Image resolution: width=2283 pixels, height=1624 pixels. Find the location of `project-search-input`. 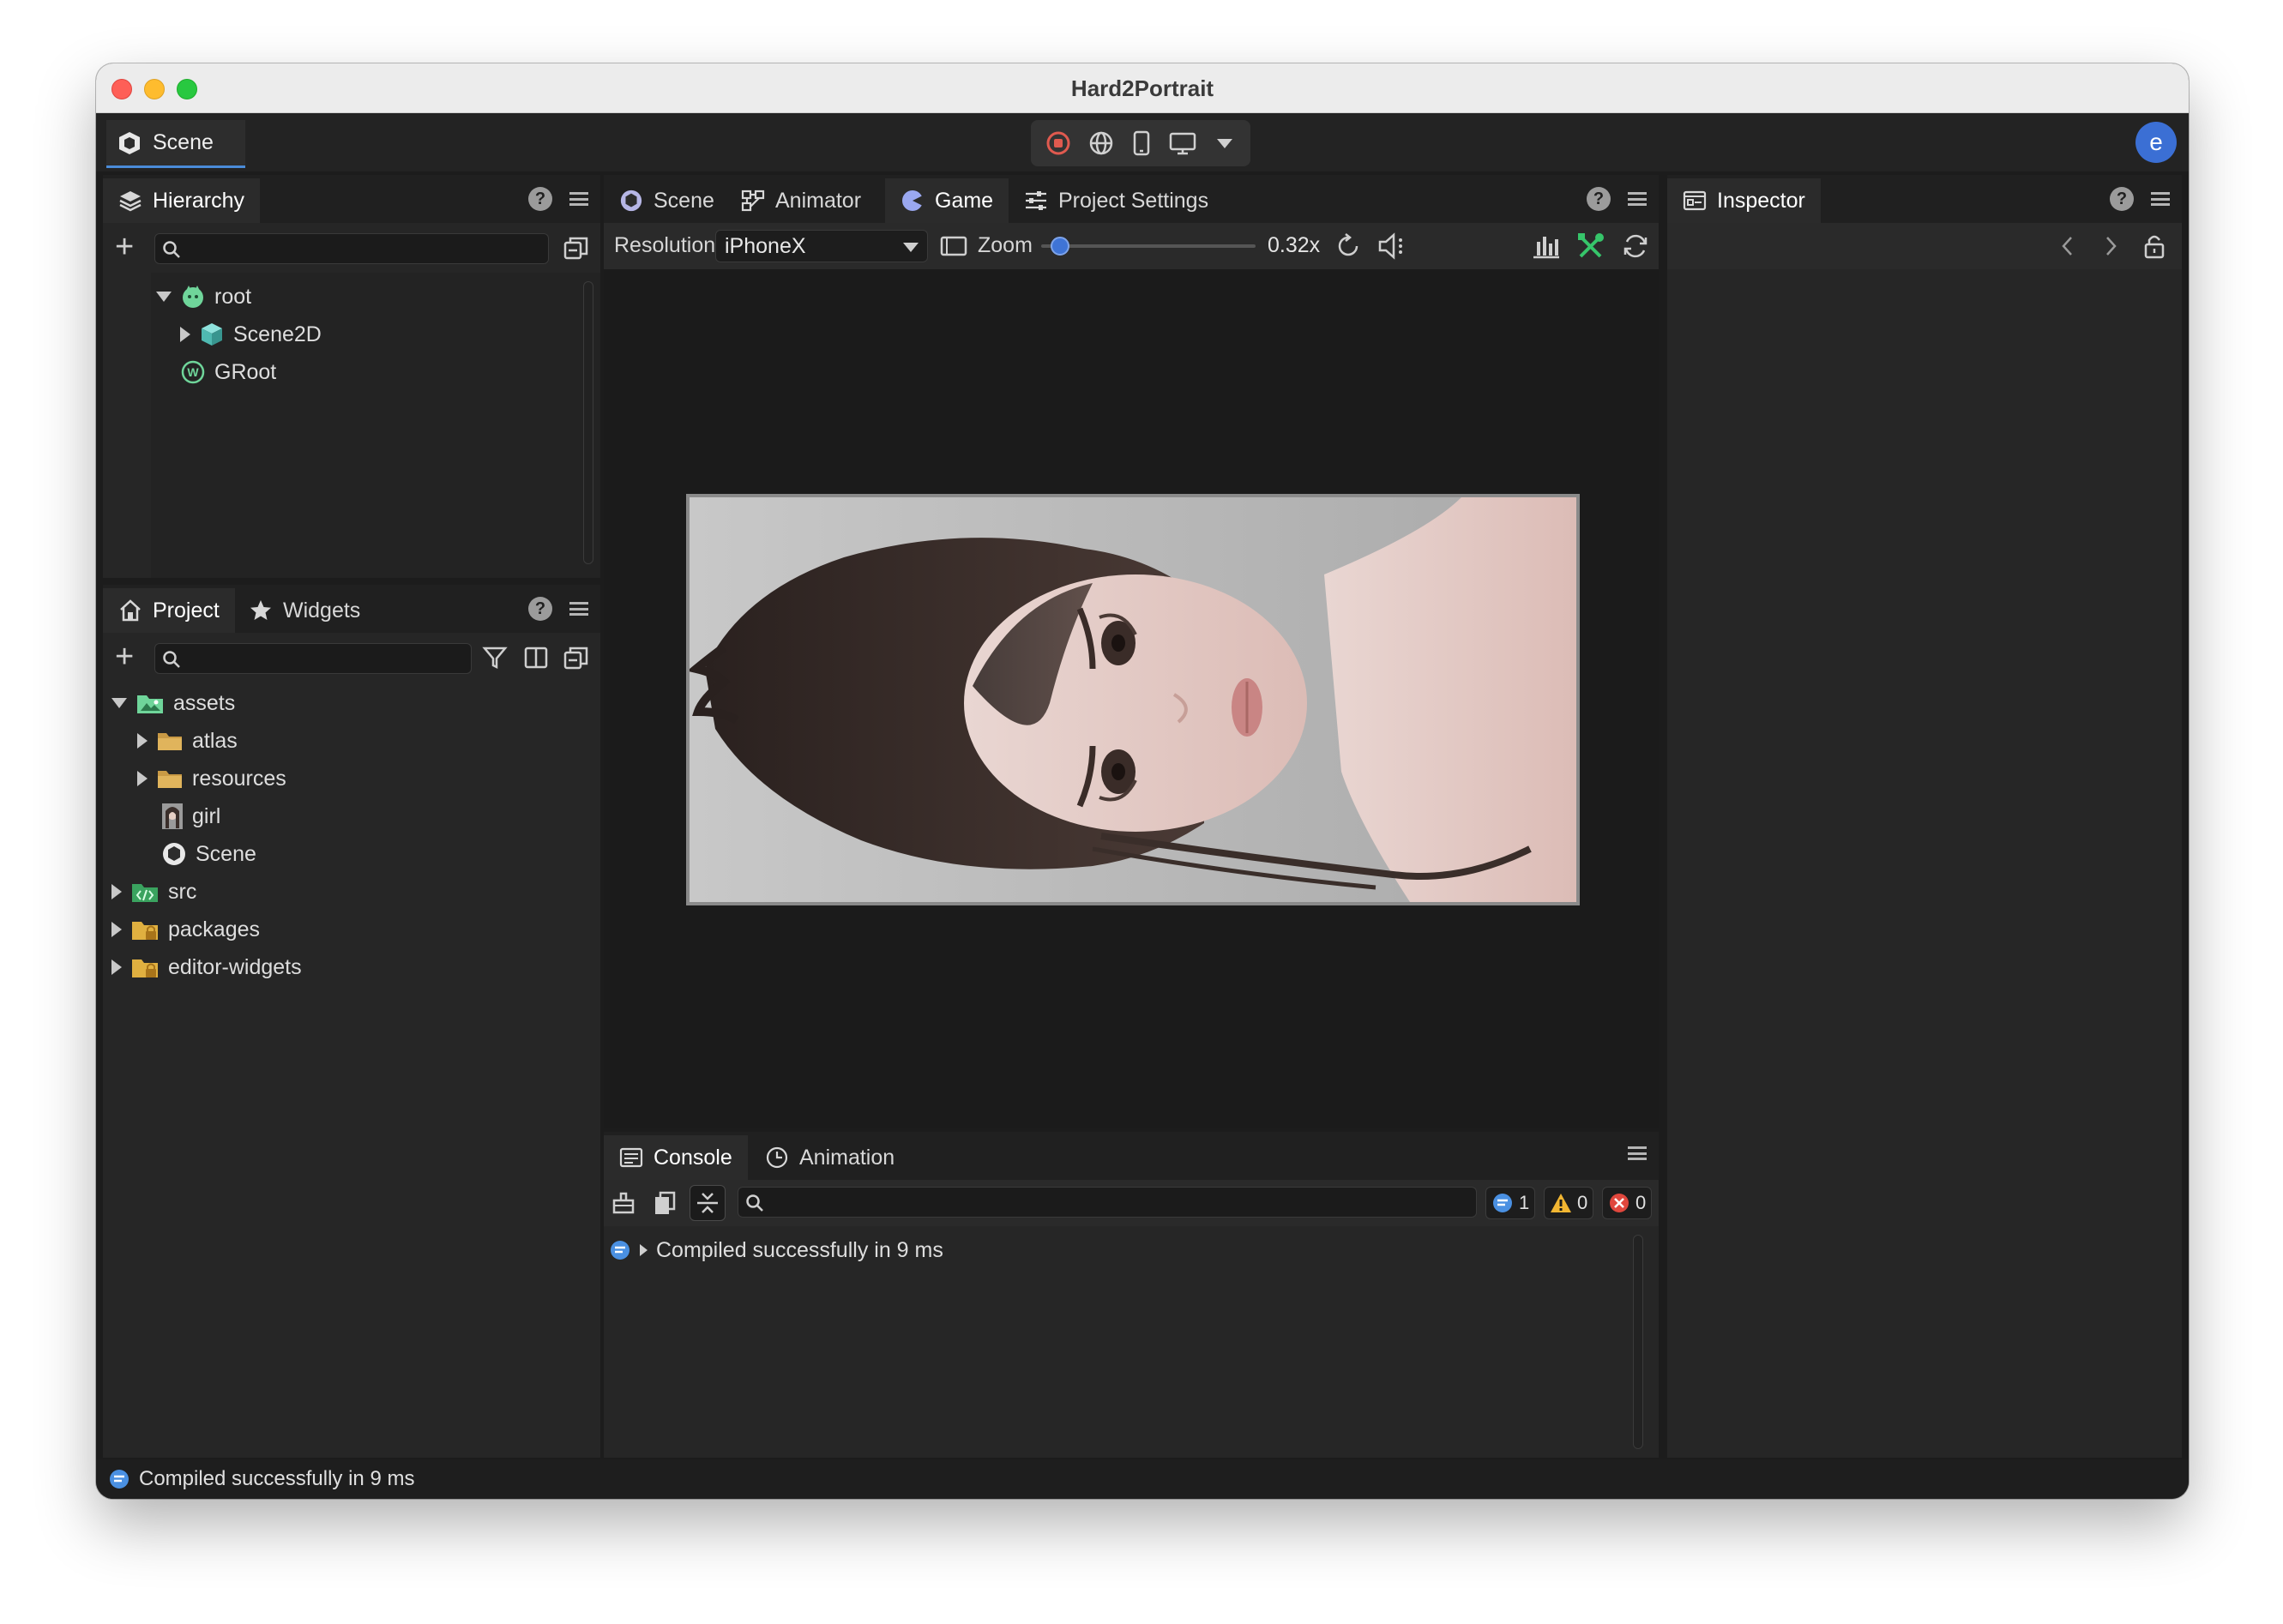

project-search-input is located at coordinates (313, 658).